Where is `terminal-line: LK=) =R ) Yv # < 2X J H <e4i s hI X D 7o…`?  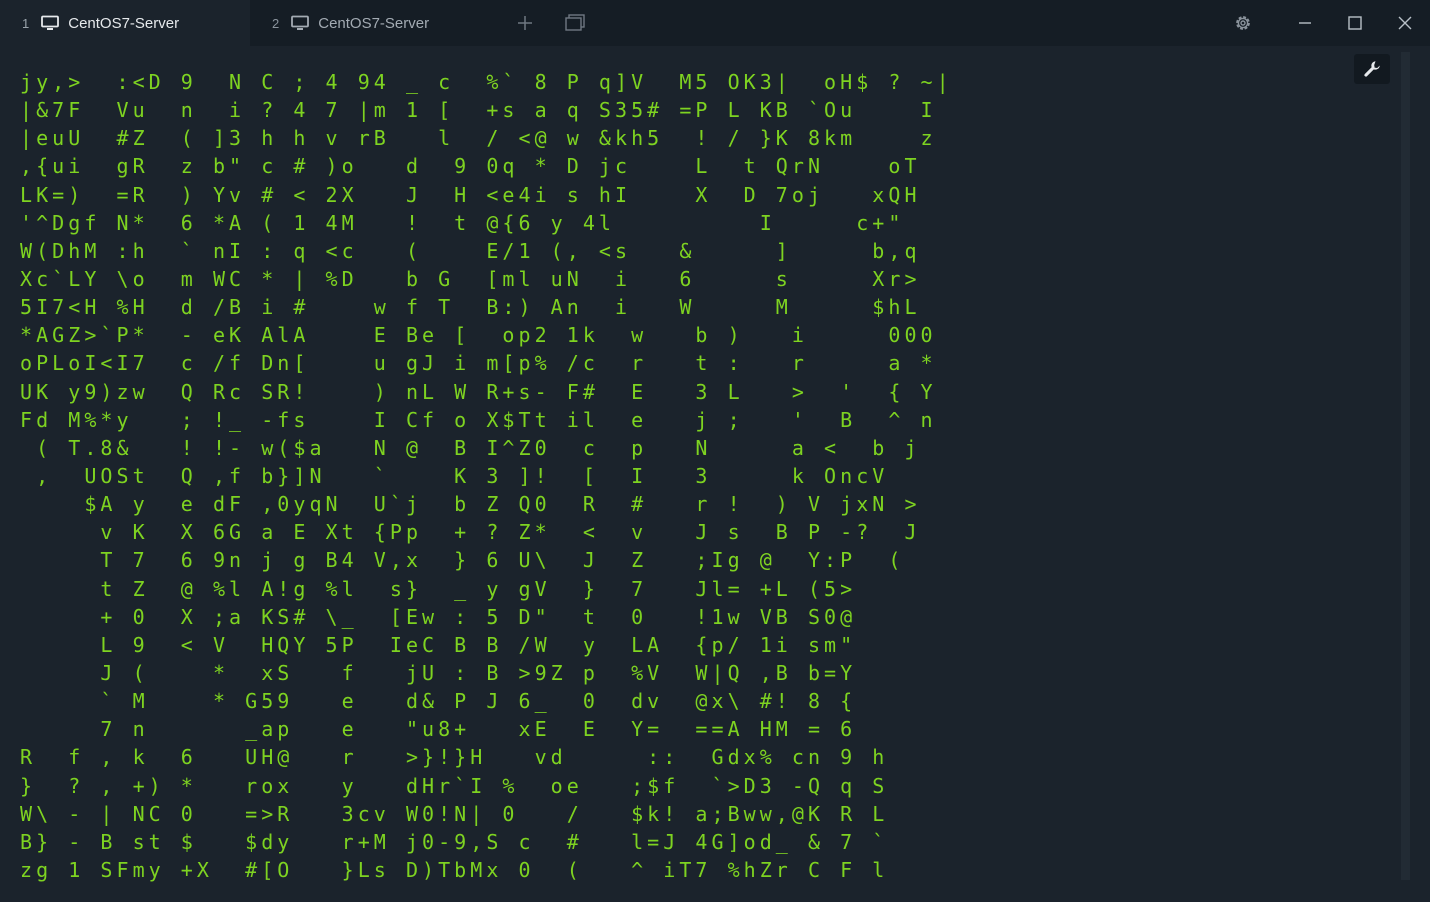 terminal-line: LK=) =R ) Yv # < 2X J H <e4i s hI X D 7o… is located at coordinates (470, 194).